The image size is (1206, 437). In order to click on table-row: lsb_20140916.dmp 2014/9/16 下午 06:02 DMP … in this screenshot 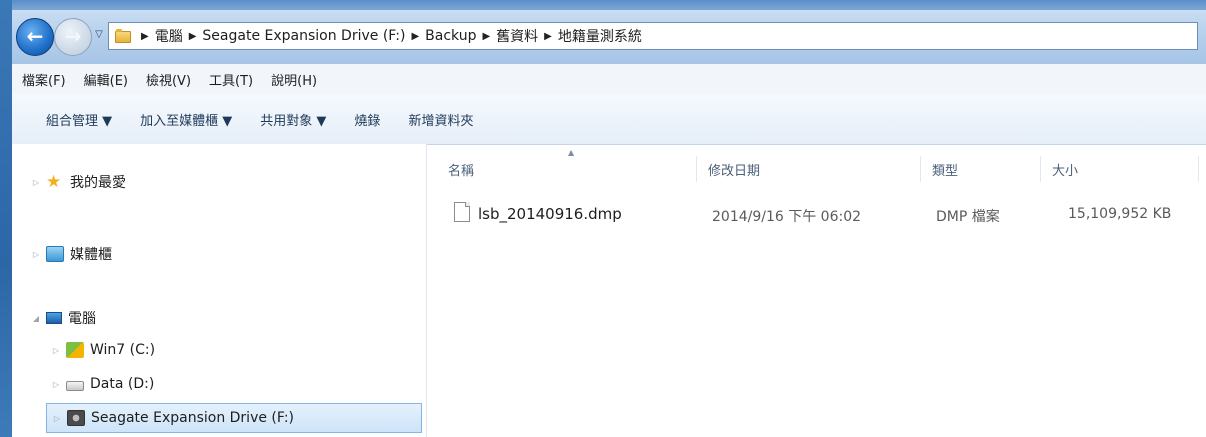, I will do `click(817, 213)`.